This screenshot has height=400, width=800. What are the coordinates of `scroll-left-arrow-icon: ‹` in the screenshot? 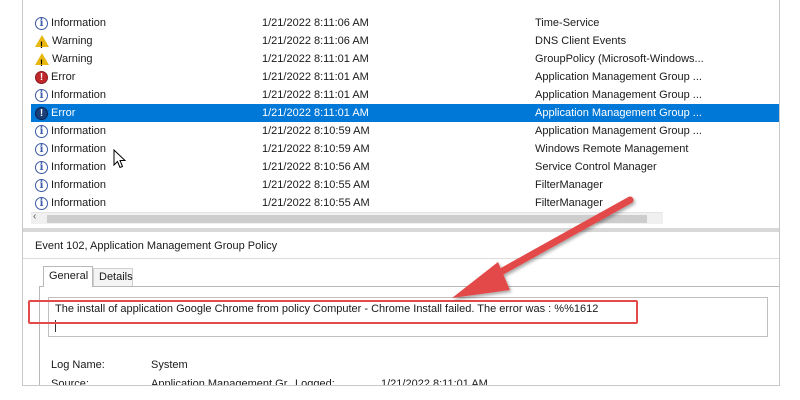 It's located at (34, 216).